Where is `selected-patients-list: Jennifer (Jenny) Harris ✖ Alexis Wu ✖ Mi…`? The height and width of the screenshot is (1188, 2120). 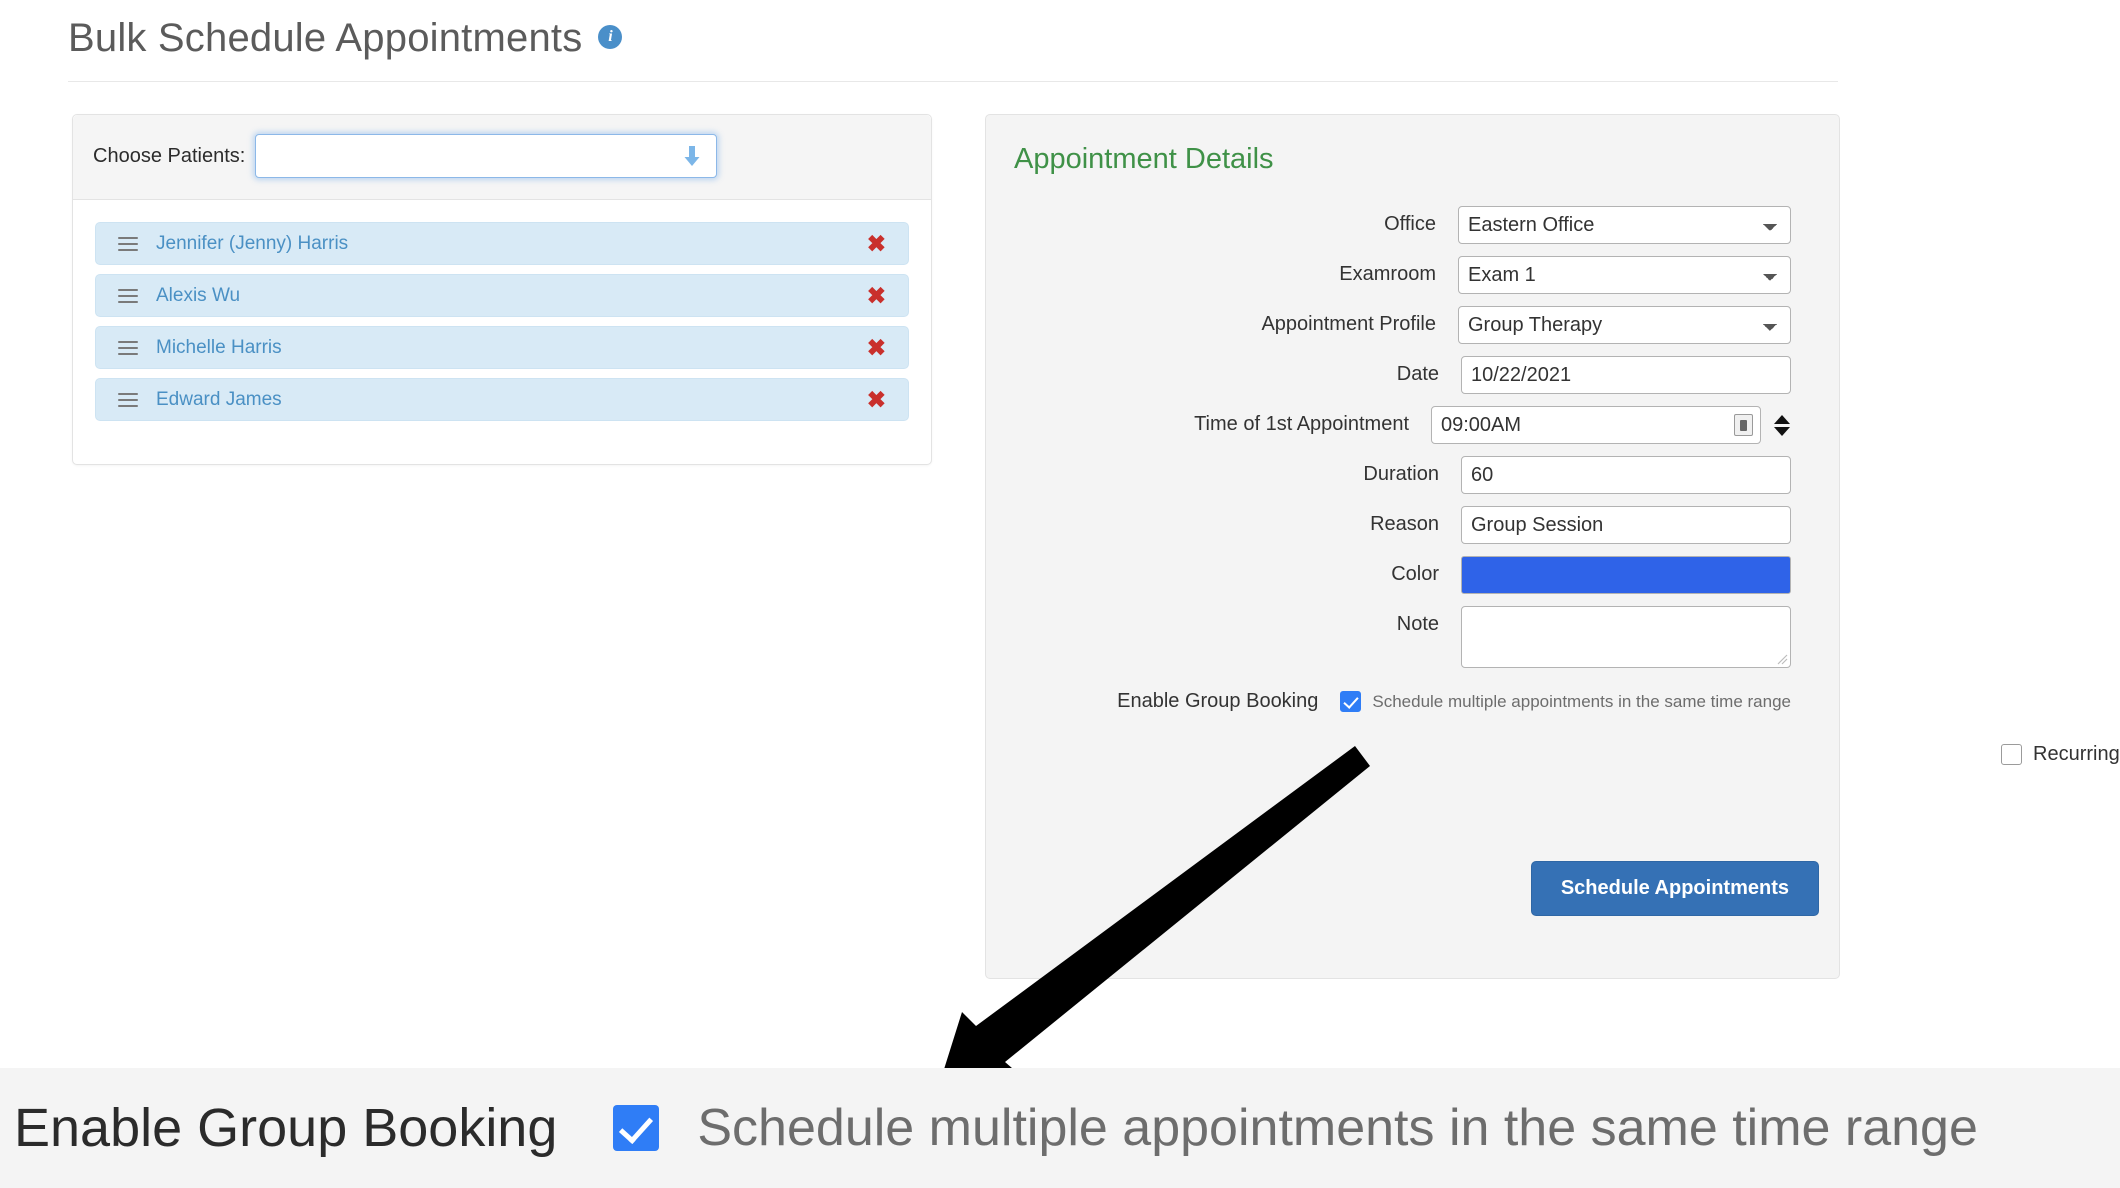 selected-patients-list: Jennifer (Jenny) Harris ✖ Alexis Wu ✖ Mi… is located at coordinates (502, 332).